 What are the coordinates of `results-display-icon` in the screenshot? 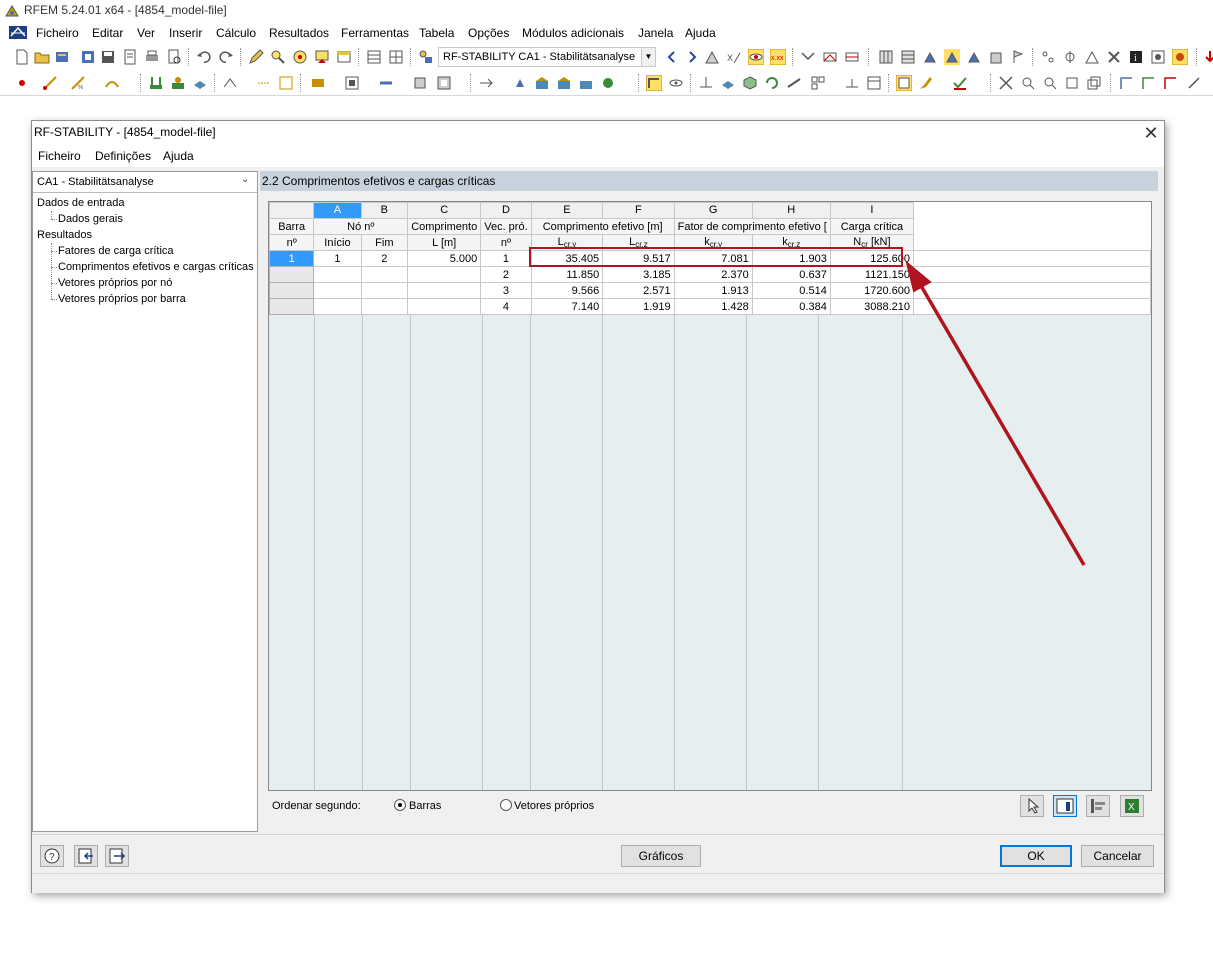 It's located at (712, 57).